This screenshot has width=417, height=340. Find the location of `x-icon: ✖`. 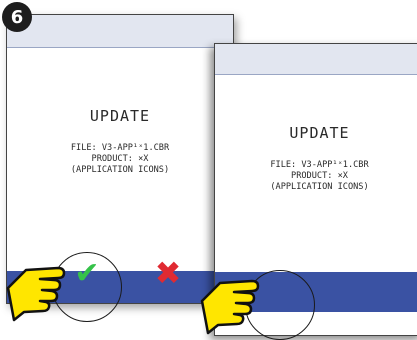

x-icon: ✖ is located at coordinates (168, 273).